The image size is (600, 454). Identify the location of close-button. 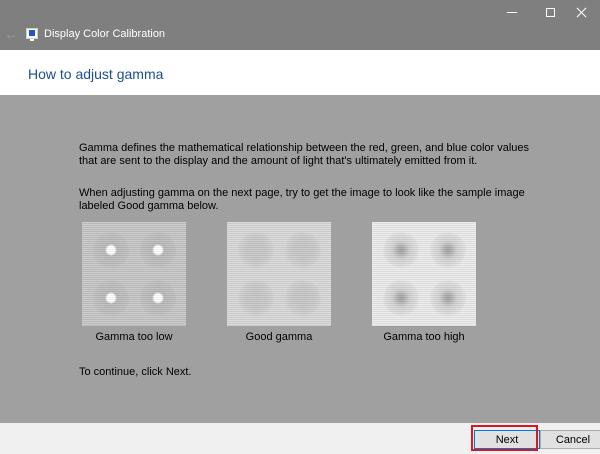
(581, 12).